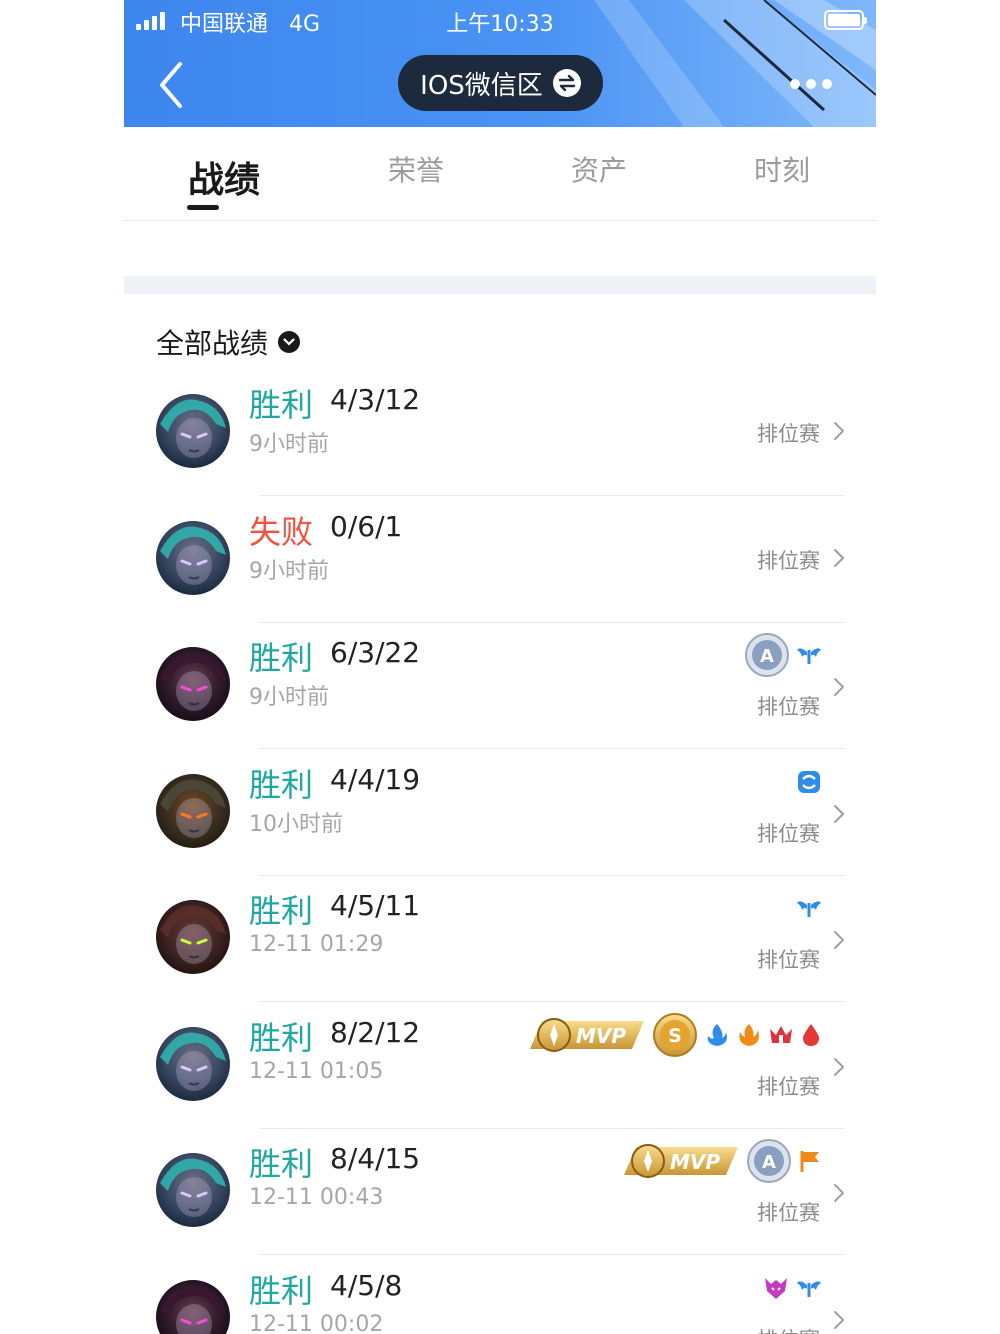 This screenshot has width=1000, height=1334. I want to click on match-row: 胜利 8/2/12 12-11 01:05 MVP S 排位赛, so click(500, 1066).